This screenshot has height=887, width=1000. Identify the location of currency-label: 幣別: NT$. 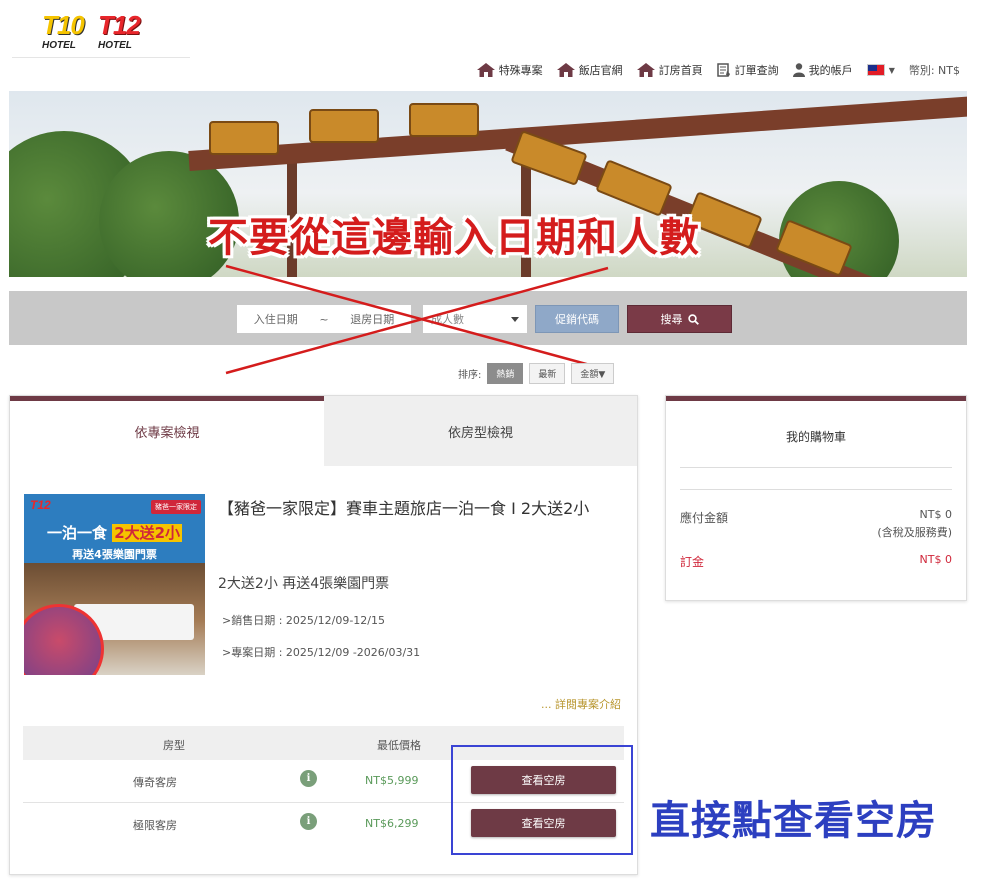
(934, 70).